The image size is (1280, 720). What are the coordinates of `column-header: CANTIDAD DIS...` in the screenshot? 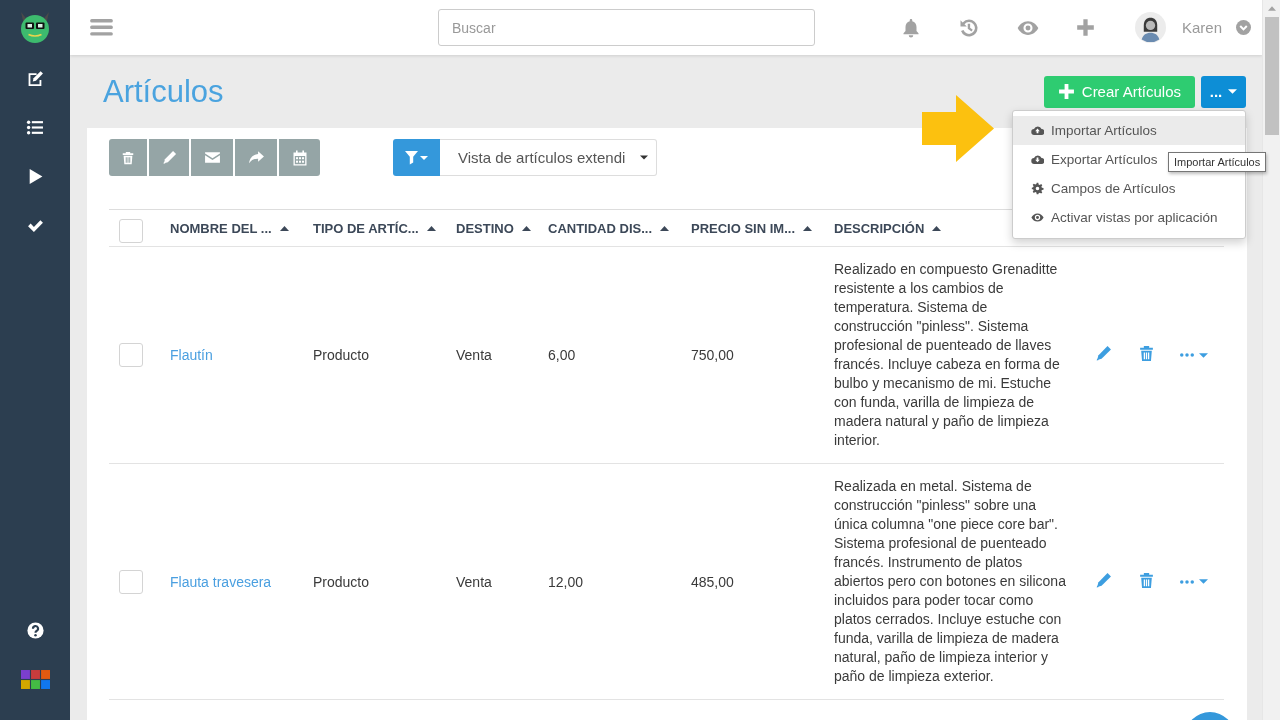 It's located at (600, 228).